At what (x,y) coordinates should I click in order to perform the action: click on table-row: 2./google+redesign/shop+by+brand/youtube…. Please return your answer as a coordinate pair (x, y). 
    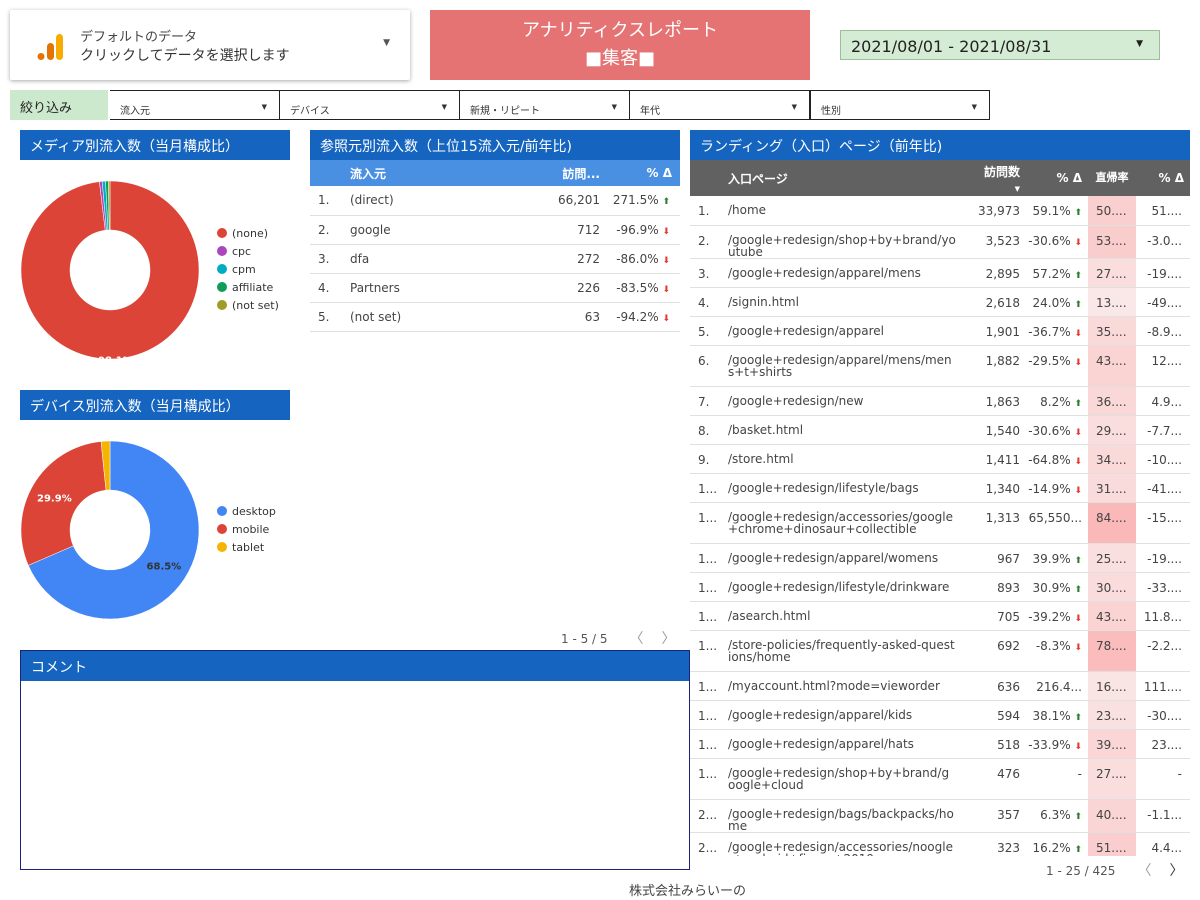
    Looking at the image, I should click on (940, 242).